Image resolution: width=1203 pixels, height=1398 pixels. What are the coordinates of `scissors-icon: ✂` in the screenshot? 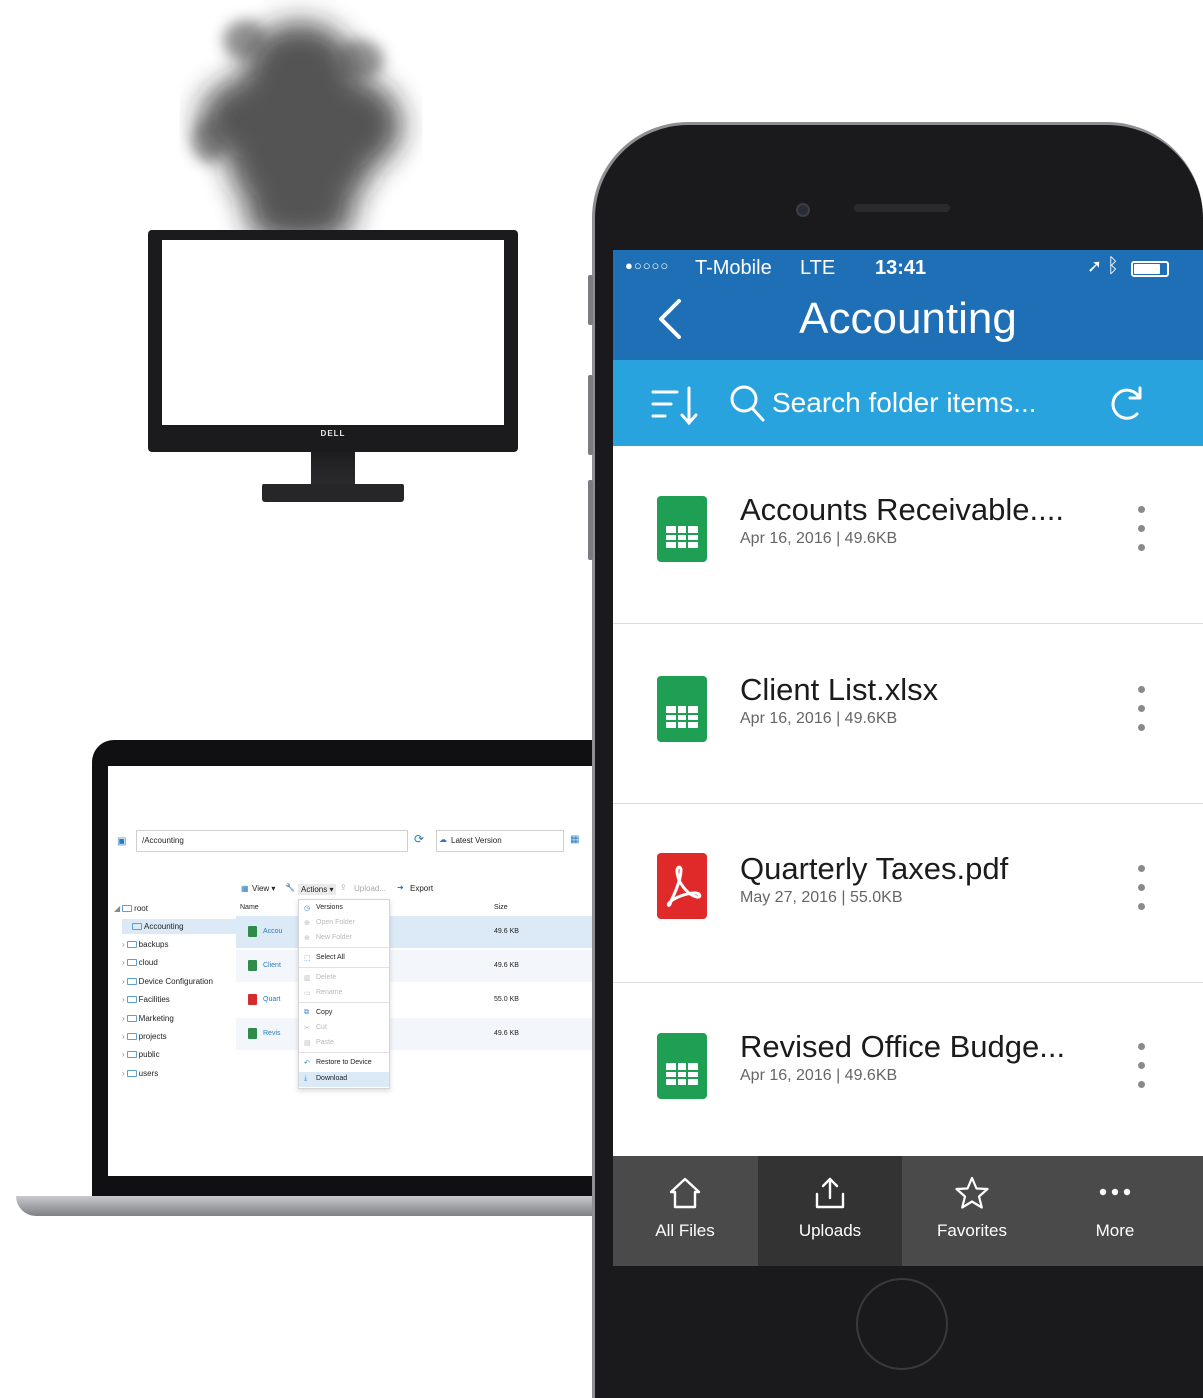 It's located at (307, 1028).